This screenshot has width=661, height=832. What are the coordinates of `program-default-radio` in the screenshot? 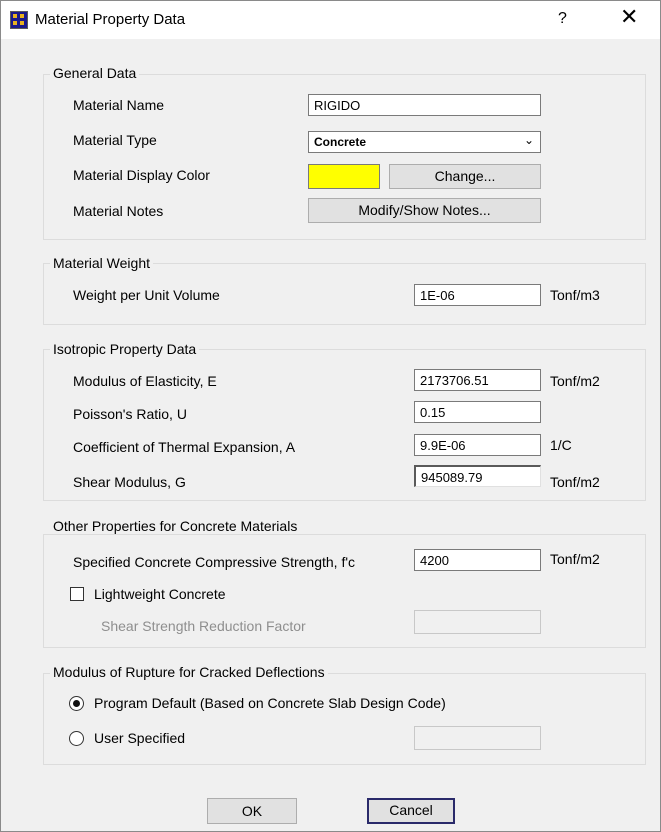 It's located at (76, 703).